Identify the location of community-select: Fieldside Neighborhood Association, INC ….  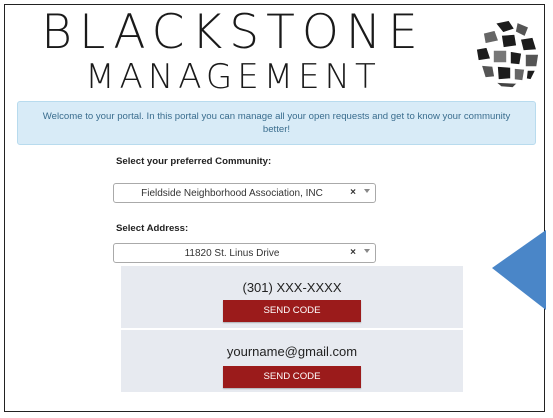
(244, 193).